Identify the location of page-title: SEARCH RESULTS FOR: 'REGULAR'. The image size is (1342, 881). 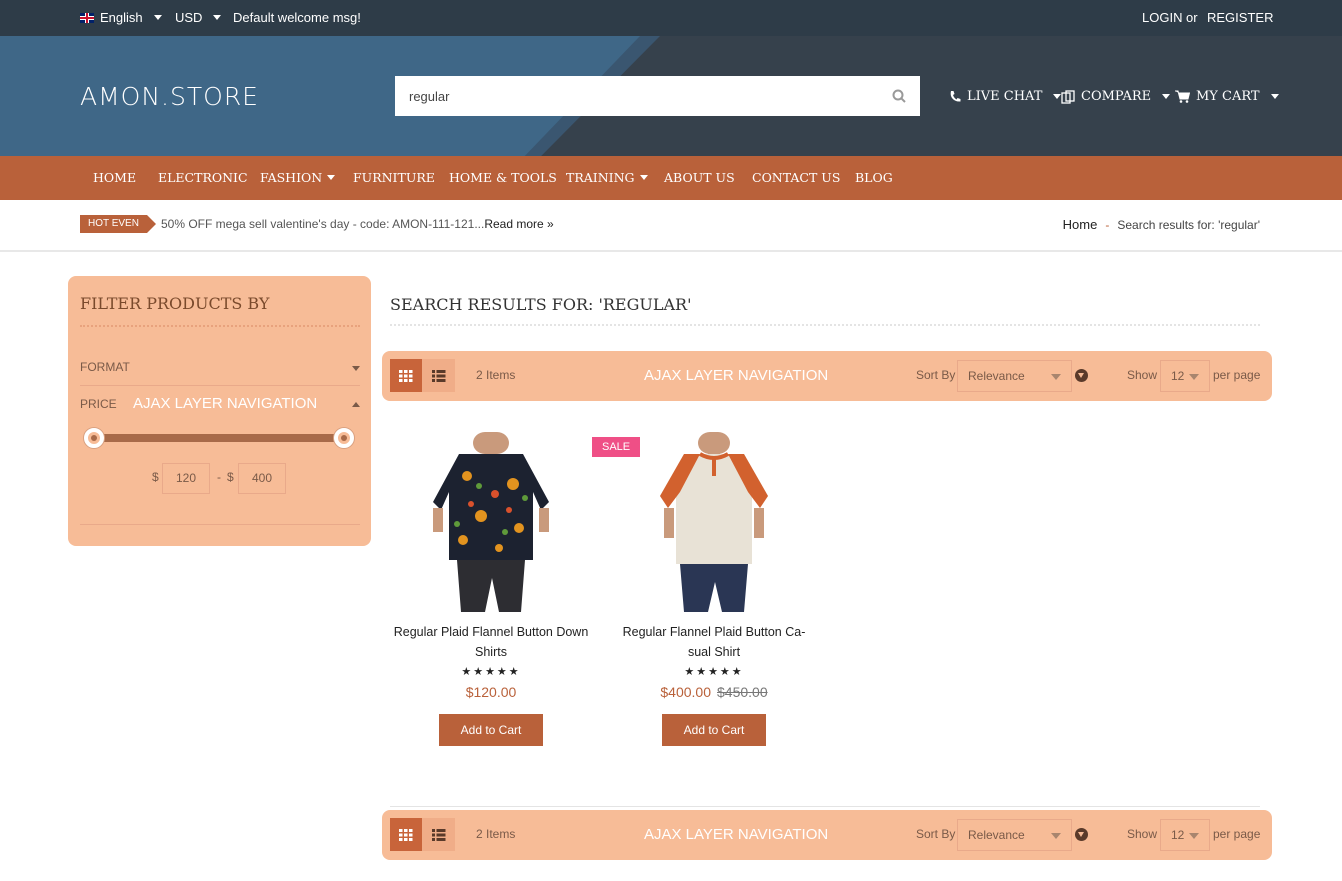
(541, 304).